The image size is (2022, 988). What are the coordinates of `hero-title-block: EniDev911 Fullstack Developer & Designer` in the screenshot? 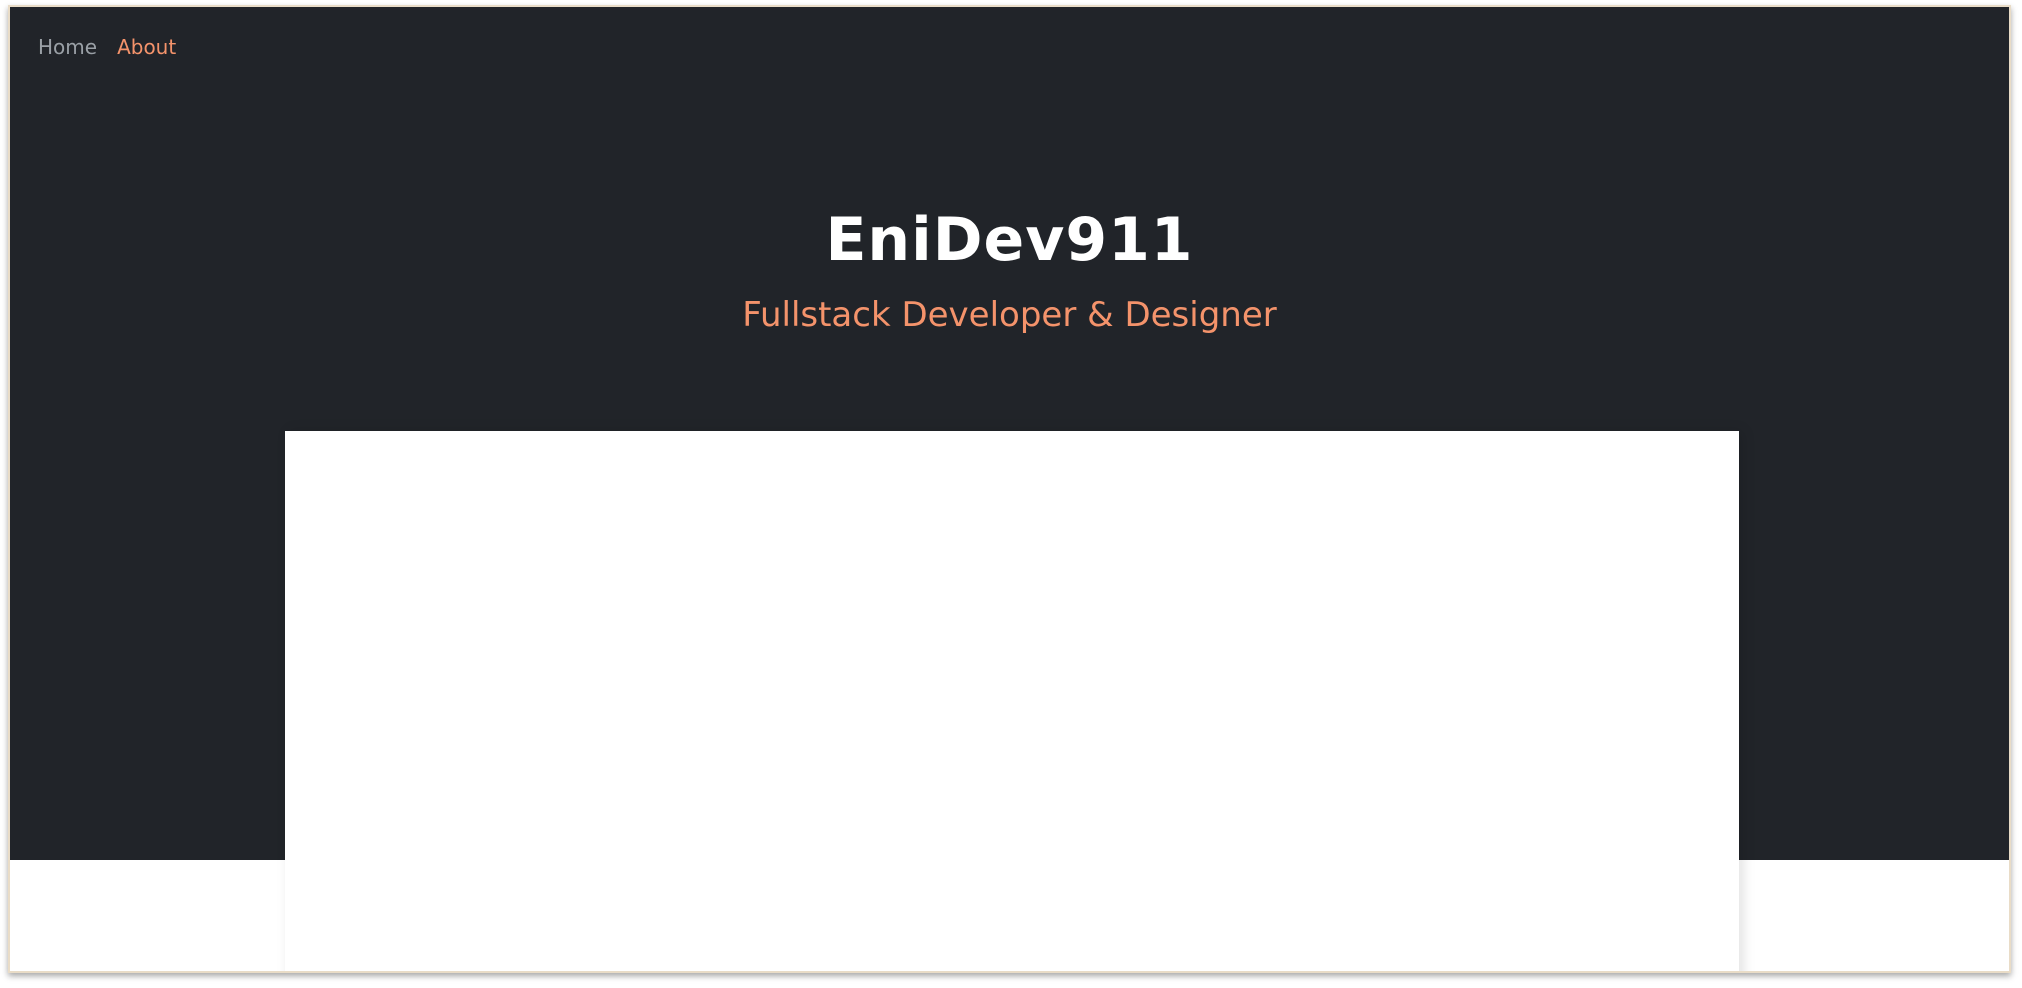 It's located at (1009, 270).